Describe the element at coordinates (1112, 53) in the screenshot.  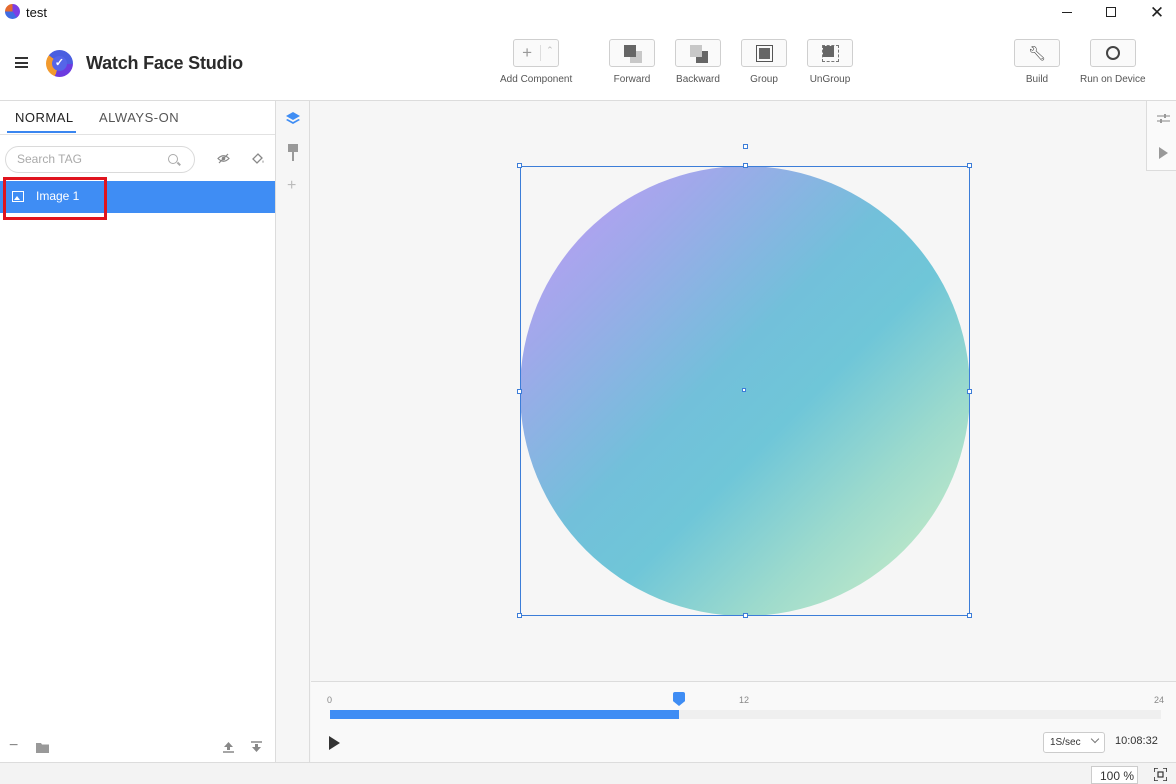
I see `watch-icon` at that location.